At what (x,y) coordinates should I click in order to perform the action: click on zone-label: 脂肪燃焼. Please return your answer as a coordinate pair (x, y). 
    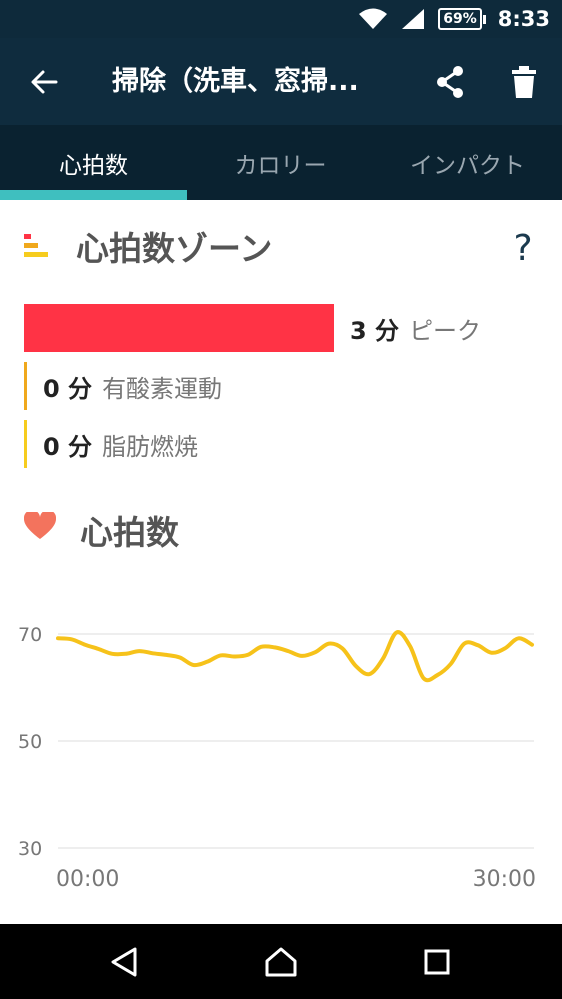
    Looking at the image, I should click on (150, 446).